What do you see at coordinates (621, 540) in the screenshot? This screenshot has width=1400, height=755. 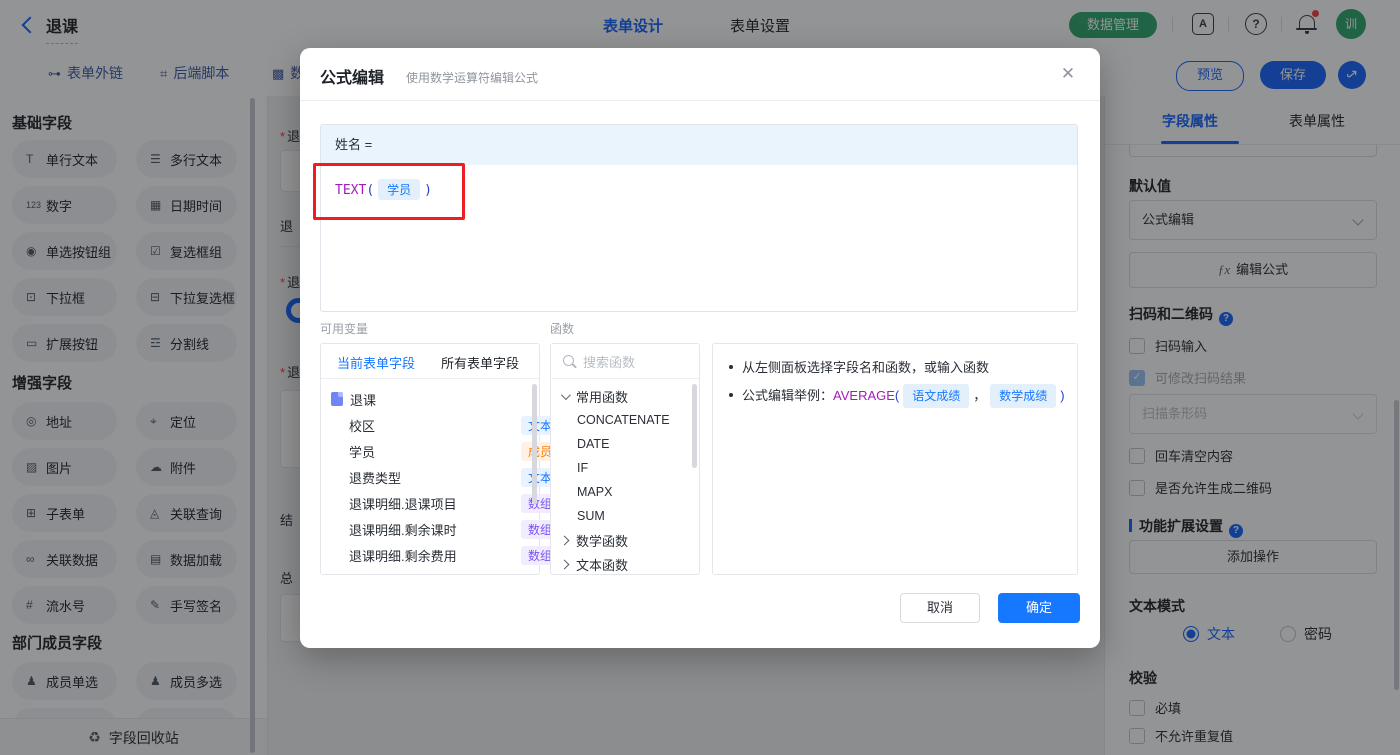 I see `function-group-math: 数学函数` at bounding box center [621, 540].